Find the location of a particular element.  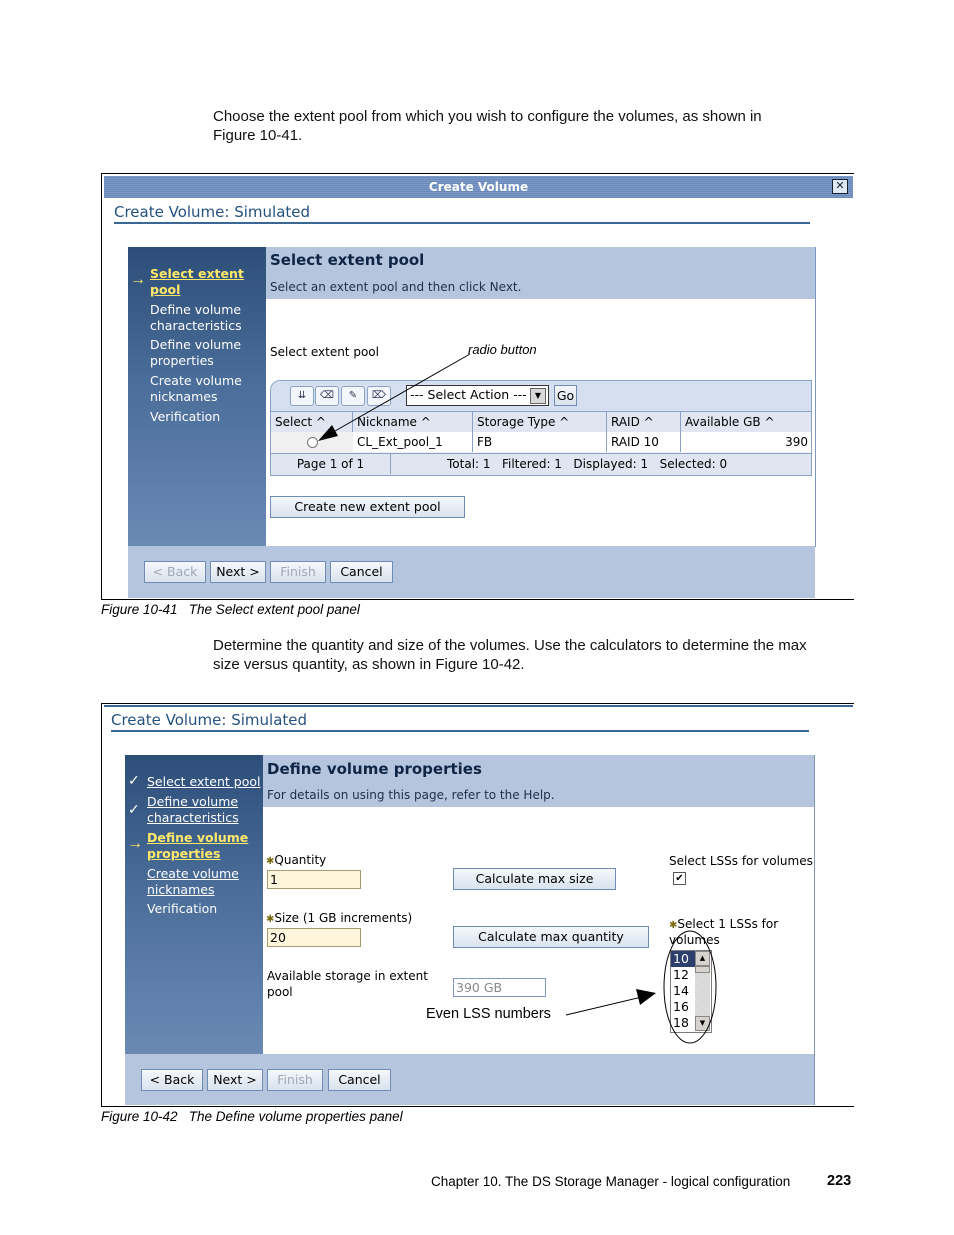

annotation-ellipse is located at coordinates (690, 987).